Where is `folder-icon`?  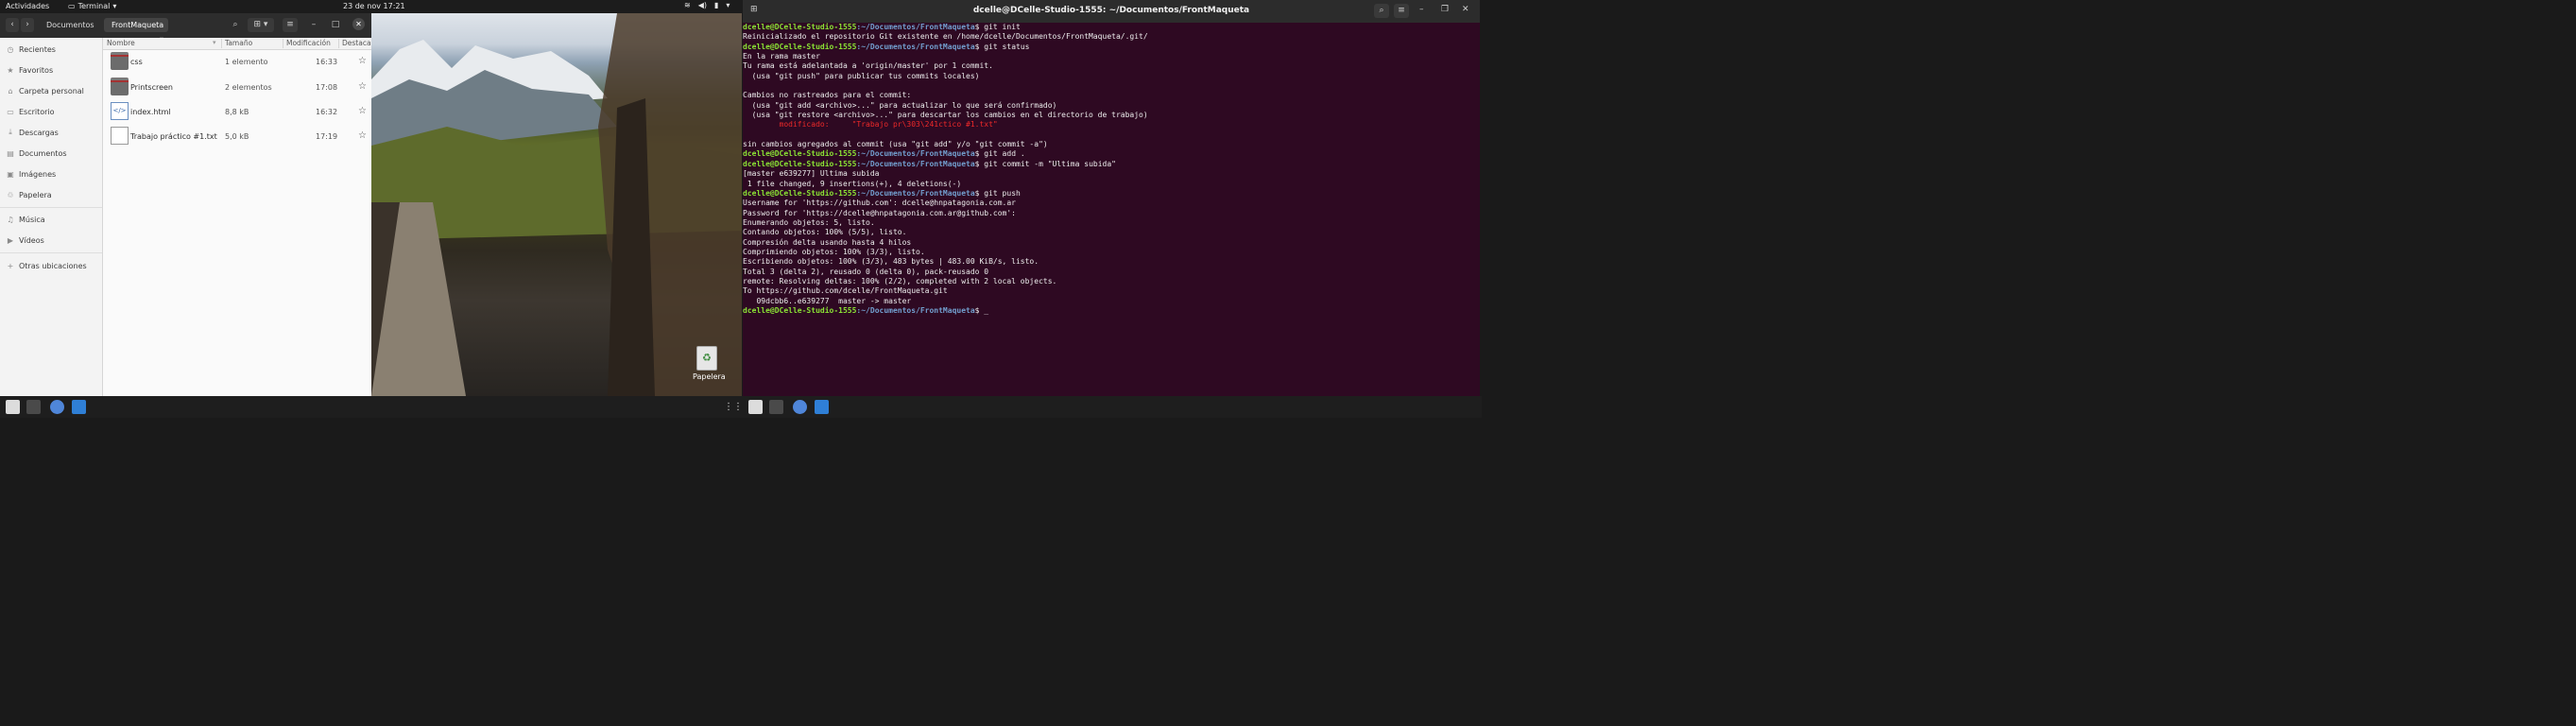
folder-icon is located at coordinates (120, 61).